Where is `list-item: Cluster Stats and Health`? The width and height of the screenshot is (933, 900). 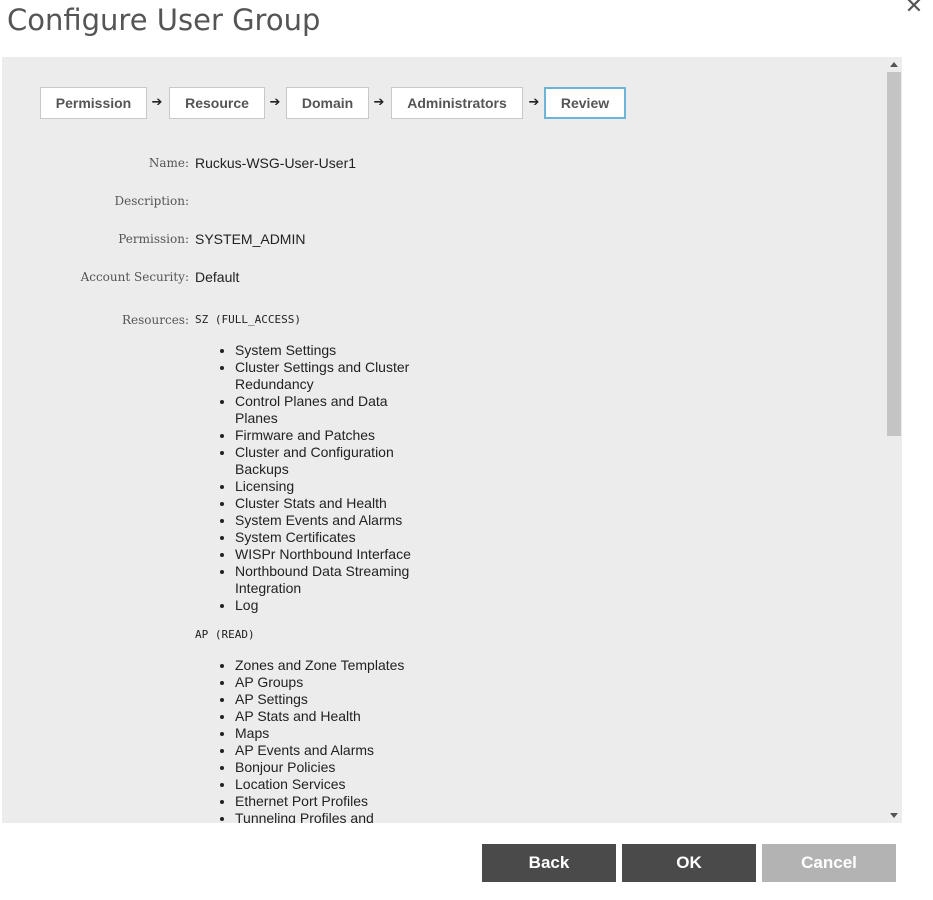
list-item: Cluster Stats and Health is located at coordinates (325, 503).